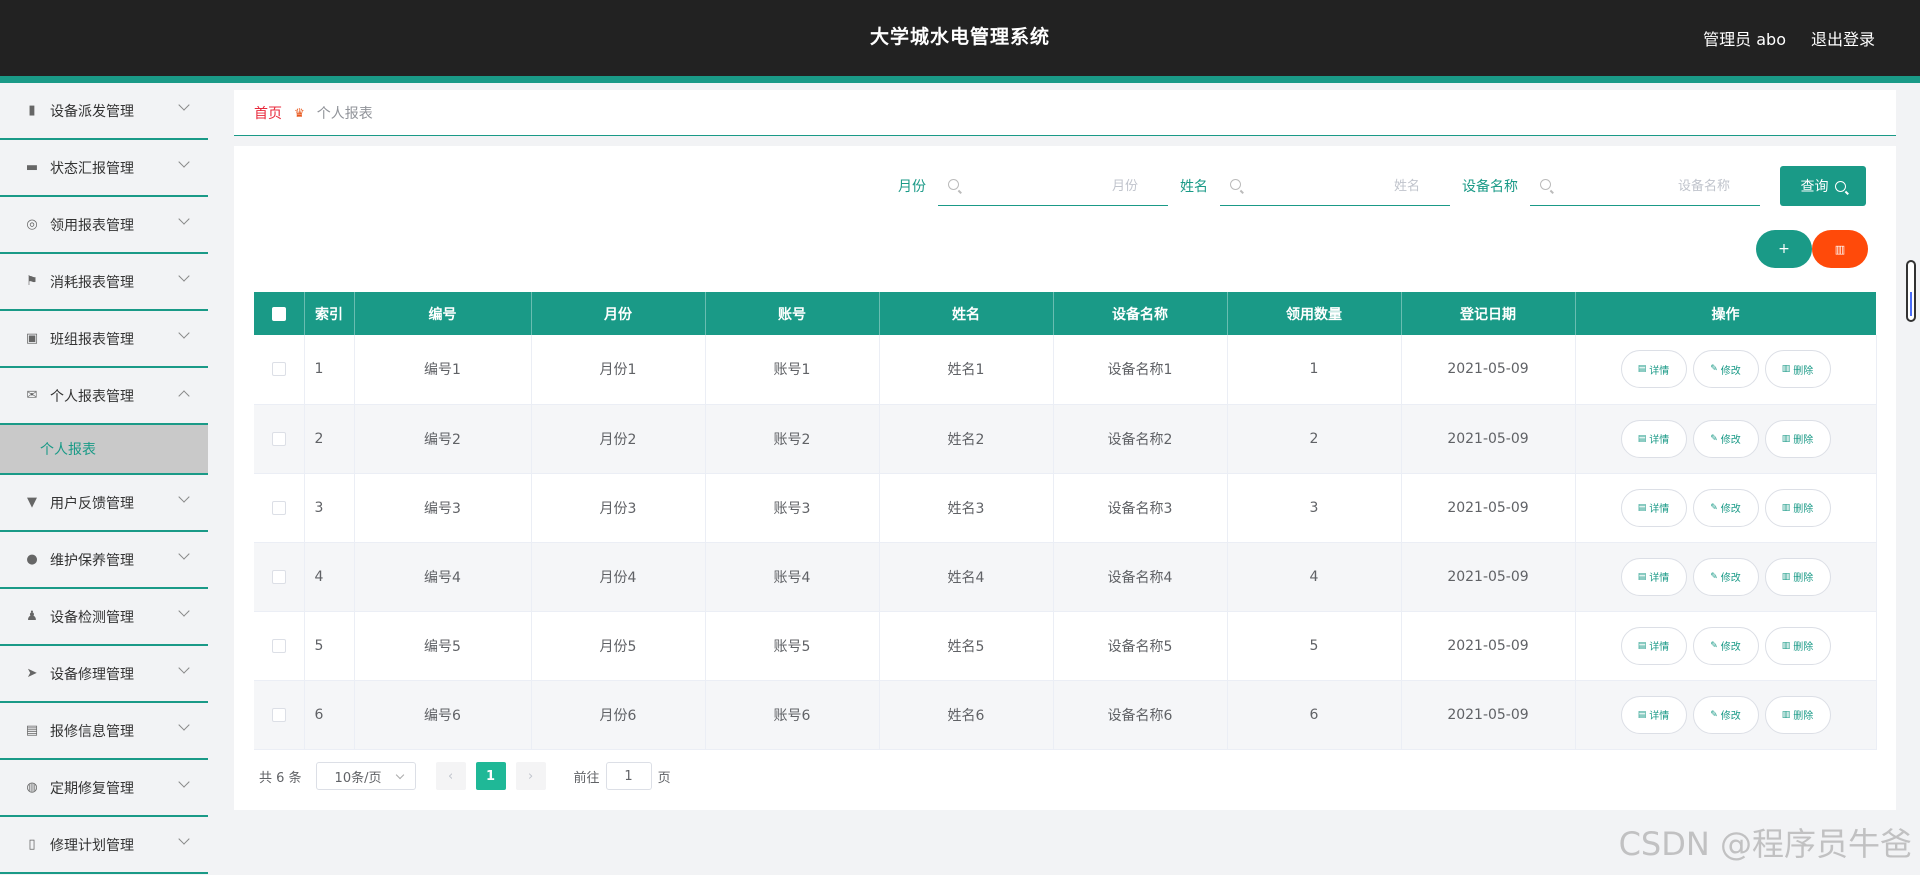 The height and width of the screenshot is (875, 1920). What do you see at coordinates (966, 313) in the screenshot?
I see `column-header: 姓名` at bounding box center [966, 313].